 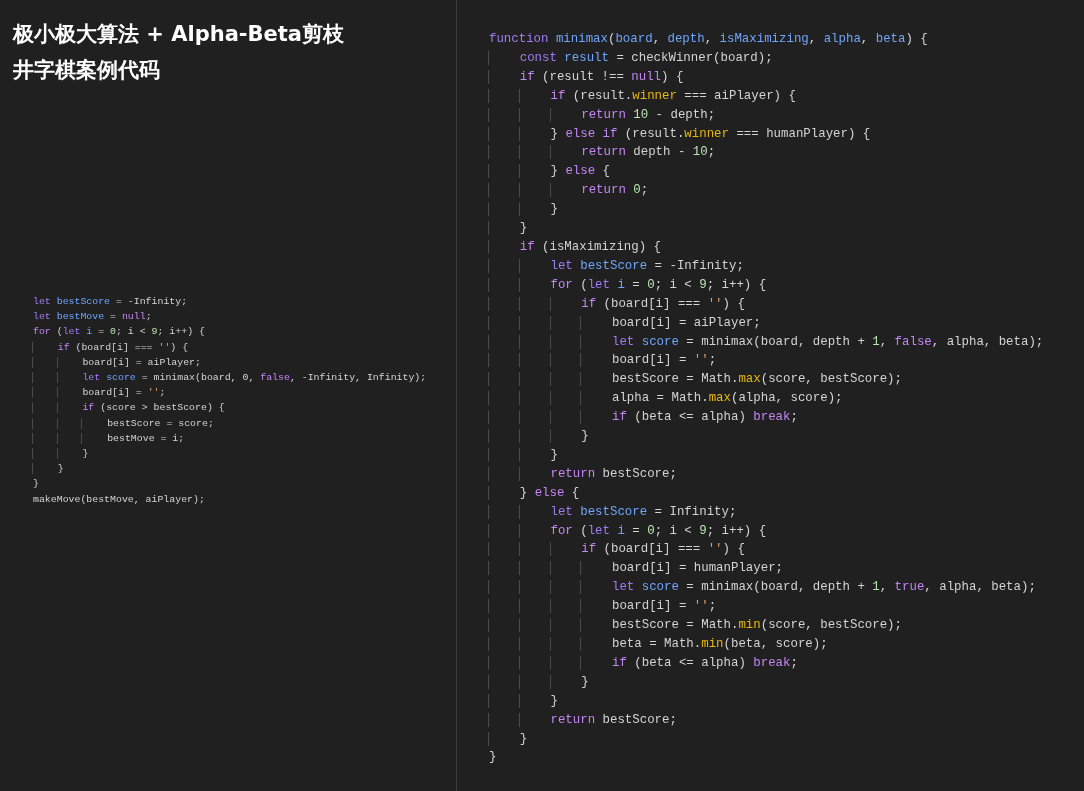 What do you see at coordinates (92, 317) in the screenshot?
I see `code-line: let bestMove = null;` at bounding box center [92, 317].